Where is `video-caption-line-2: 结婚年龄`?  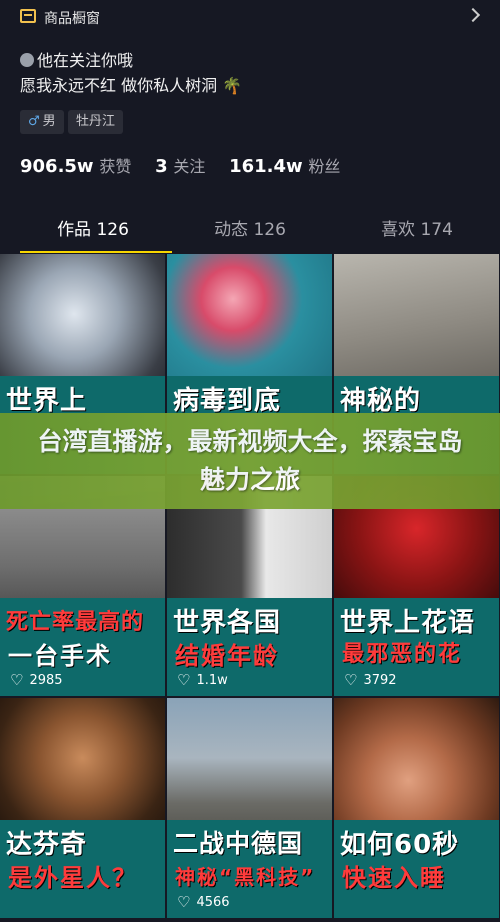
video-caption-line-2: 结婚年龄 is located at coordinates (227, 656).